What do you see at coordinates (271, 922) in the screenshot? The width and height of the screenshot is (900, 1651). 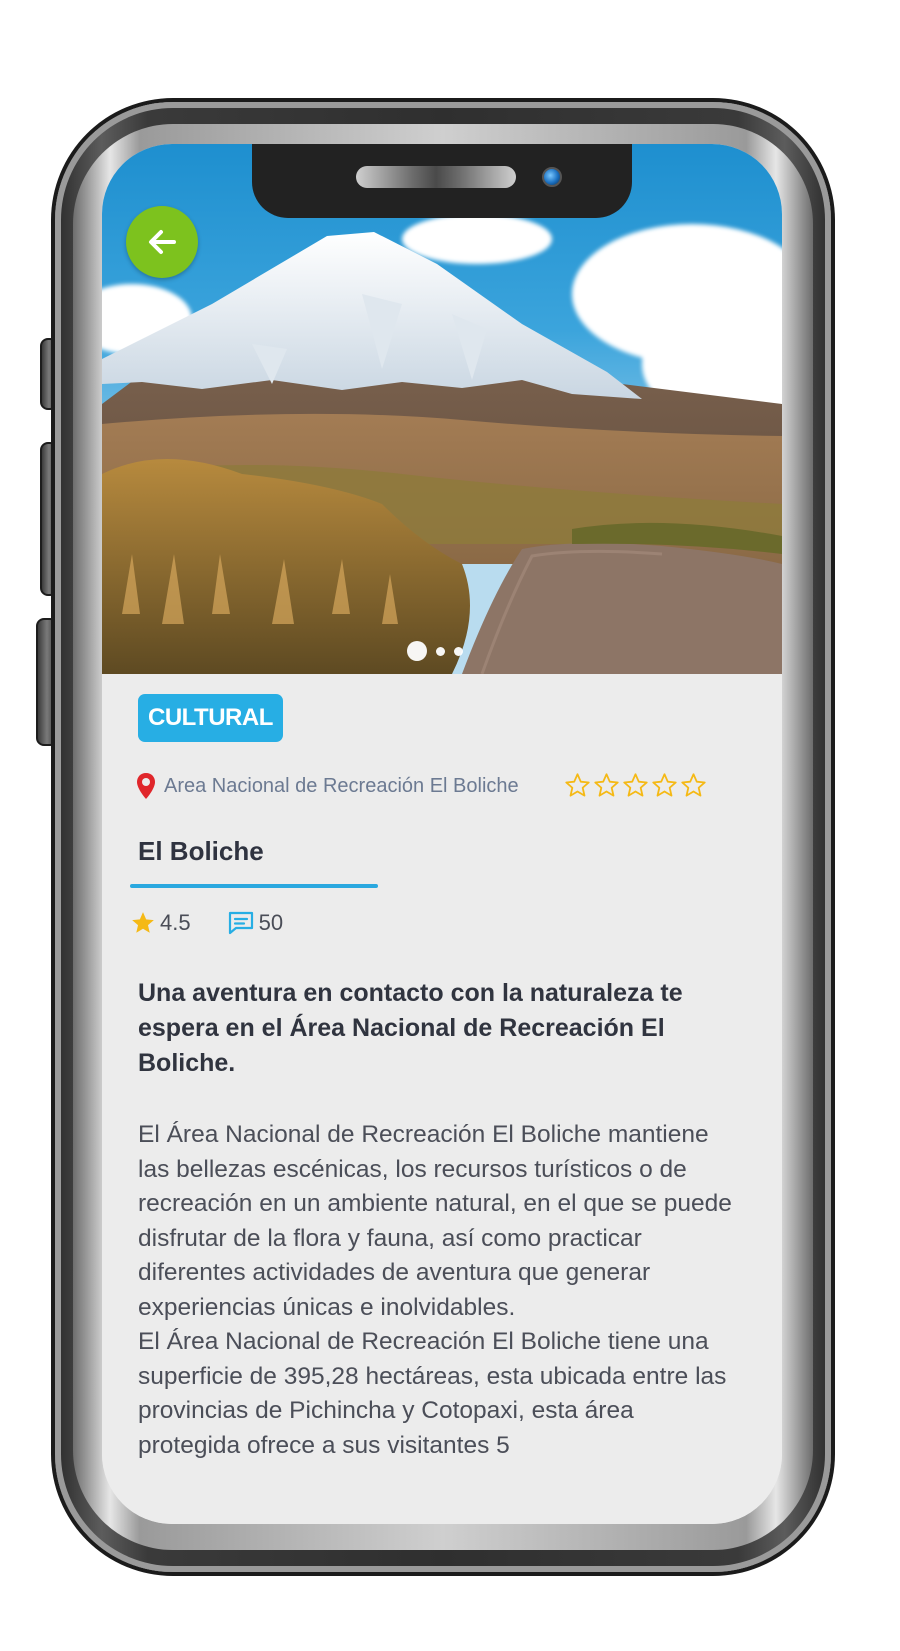 I see `comments-count: 50` at bounding box center [271, 922].